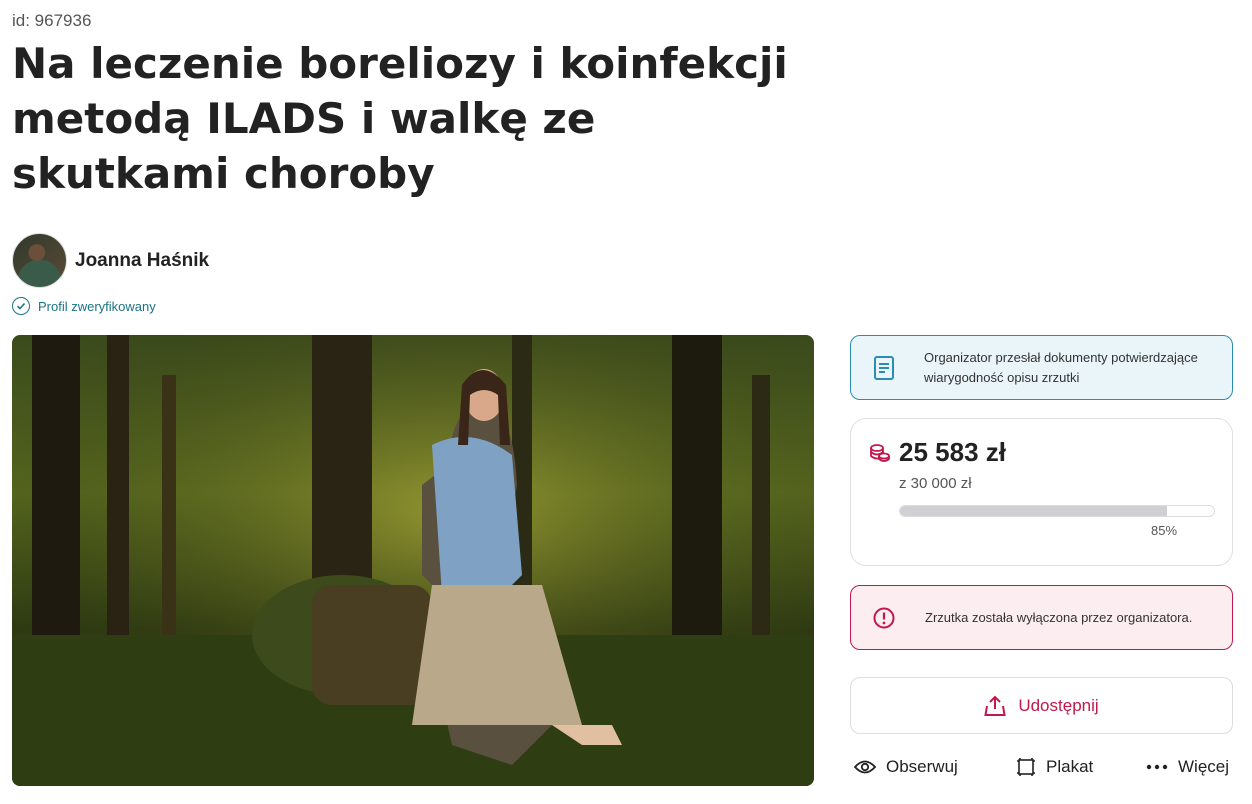 This screenshot has height=804, width=1252. Describe the element at coordinates (884, 367) in the screenshot. I see `document-icon` at that location.